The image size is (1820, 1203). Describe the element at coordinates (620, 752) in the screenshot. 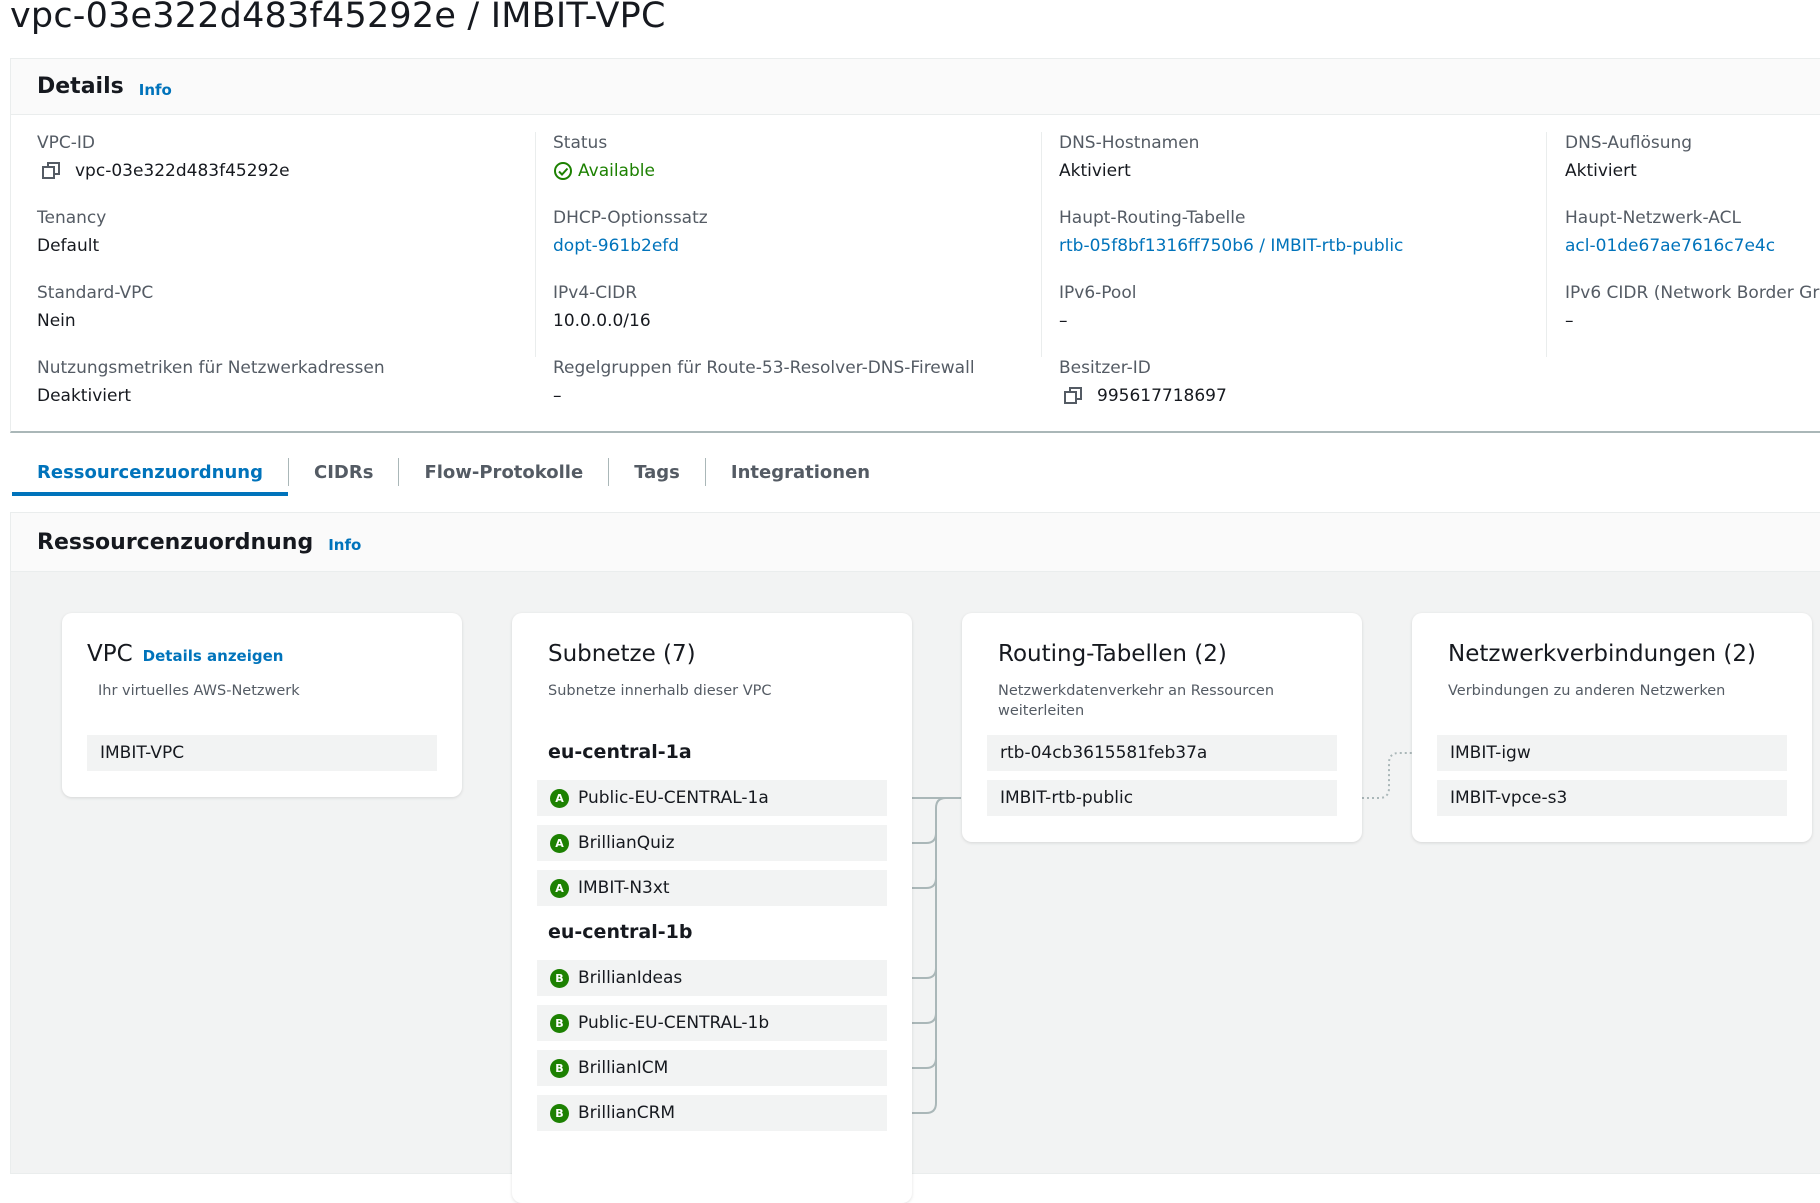

I see `az-heading-1a: eu-central-1a` at that location.